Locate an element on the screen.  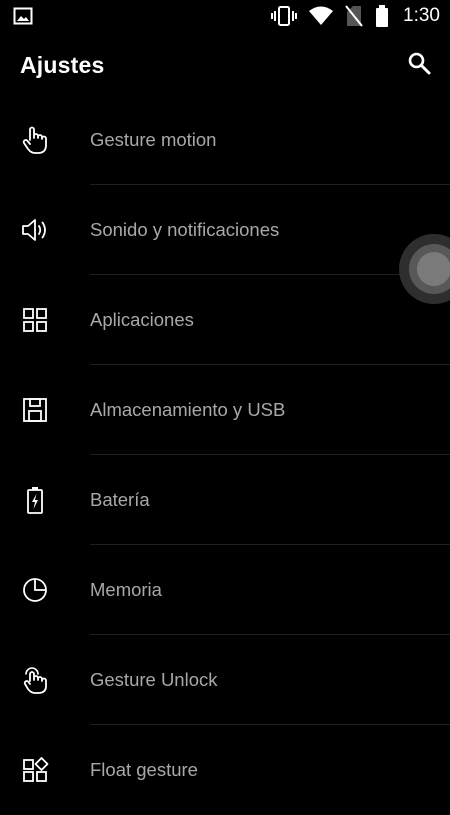
status-clock: 1:30 is located at coordinates (421, 15).